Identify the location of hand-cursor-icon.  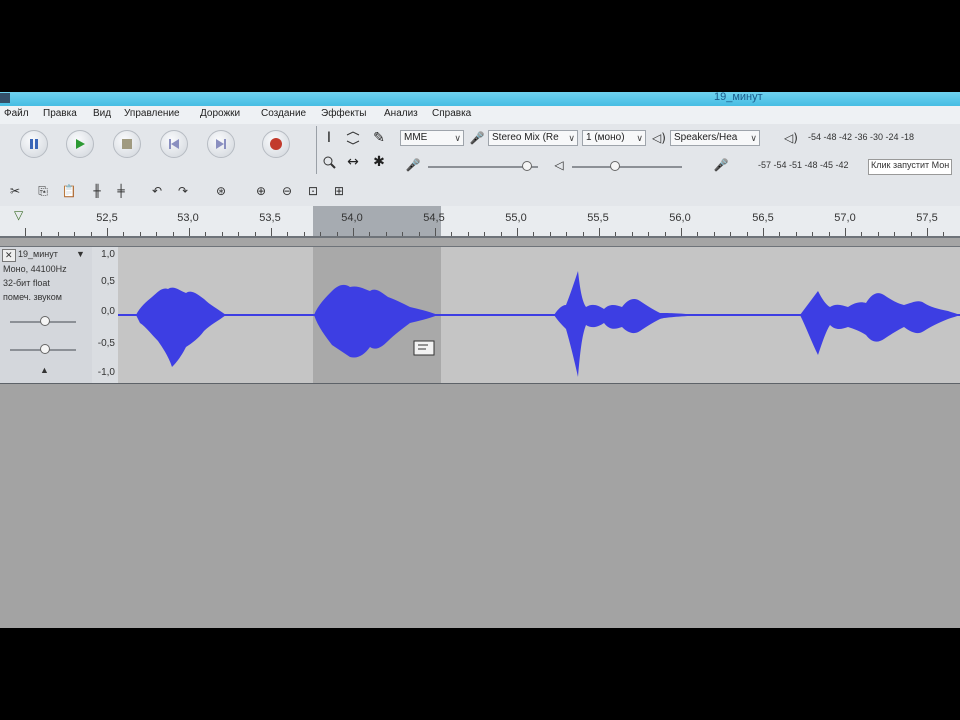
(424, 348).